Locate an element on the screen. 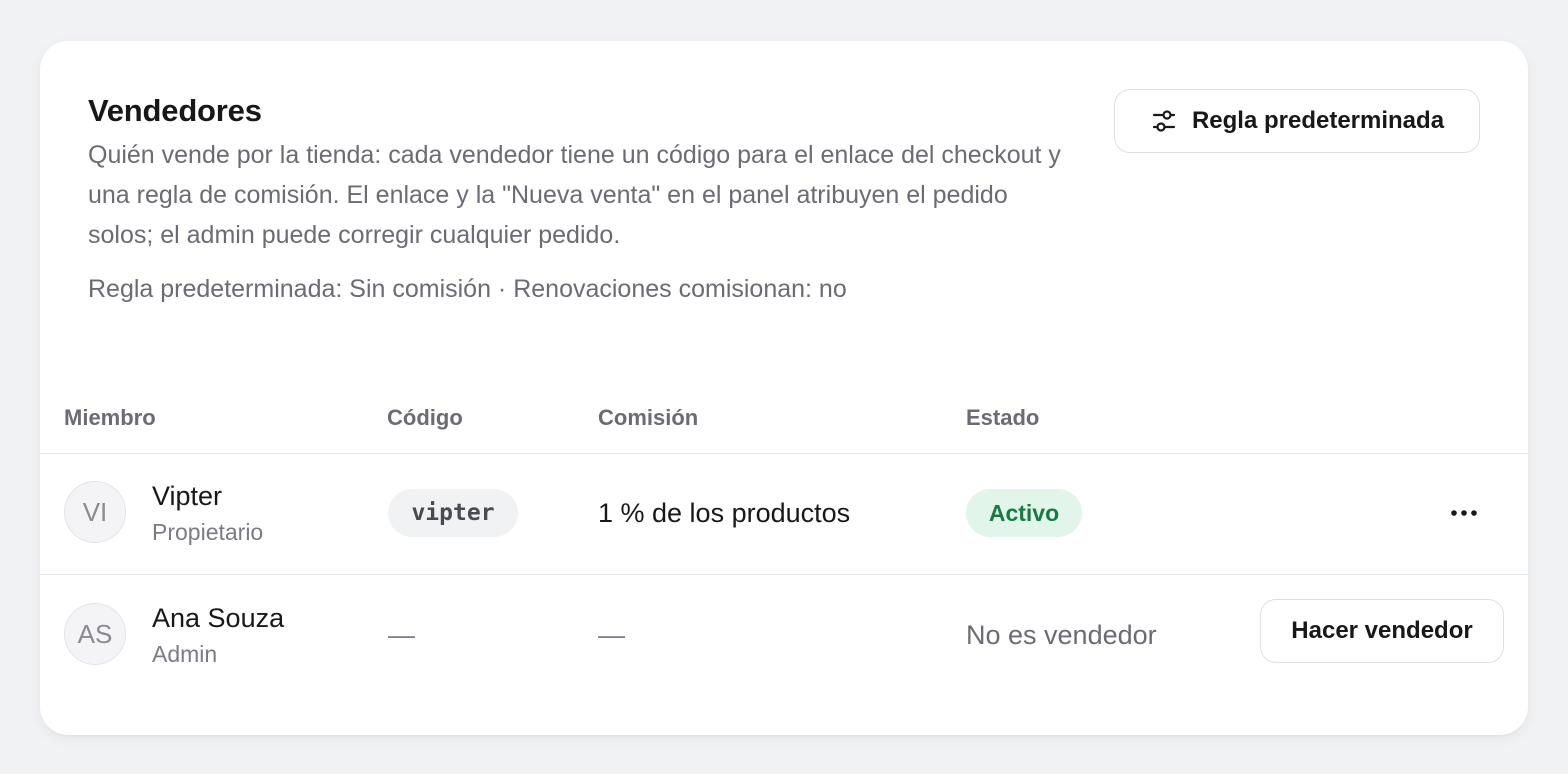  page-title: Vendedores is located at coordinates (175, 110).